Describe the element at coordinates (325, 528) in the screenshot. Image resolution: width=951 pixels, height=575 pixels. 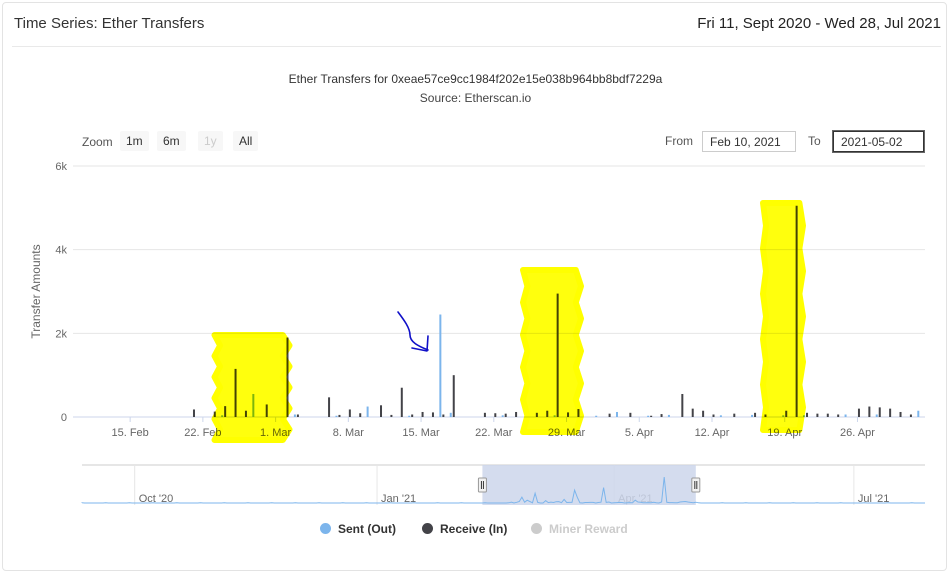
I see `legend-sent-marker` at that location.